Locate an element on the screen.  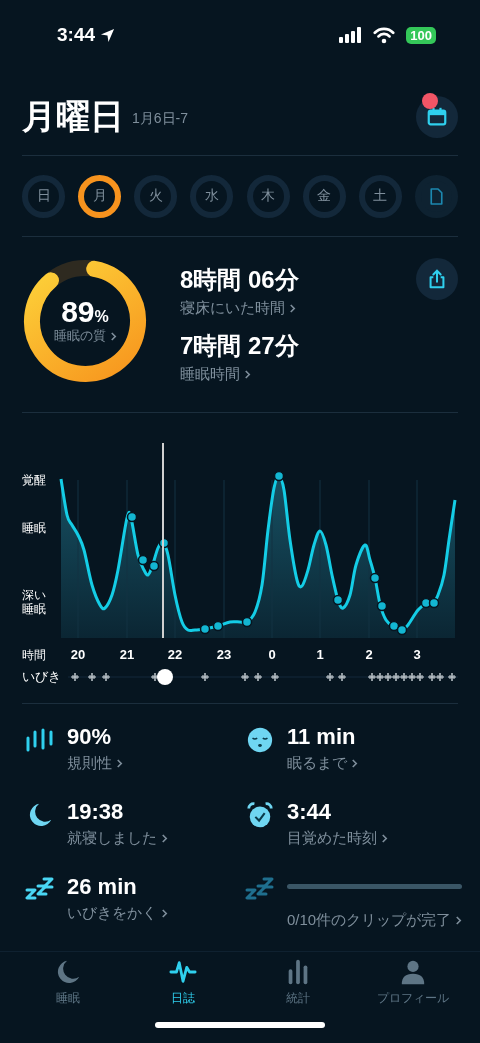
day-button: 水 is located at coordinates (212, 196).